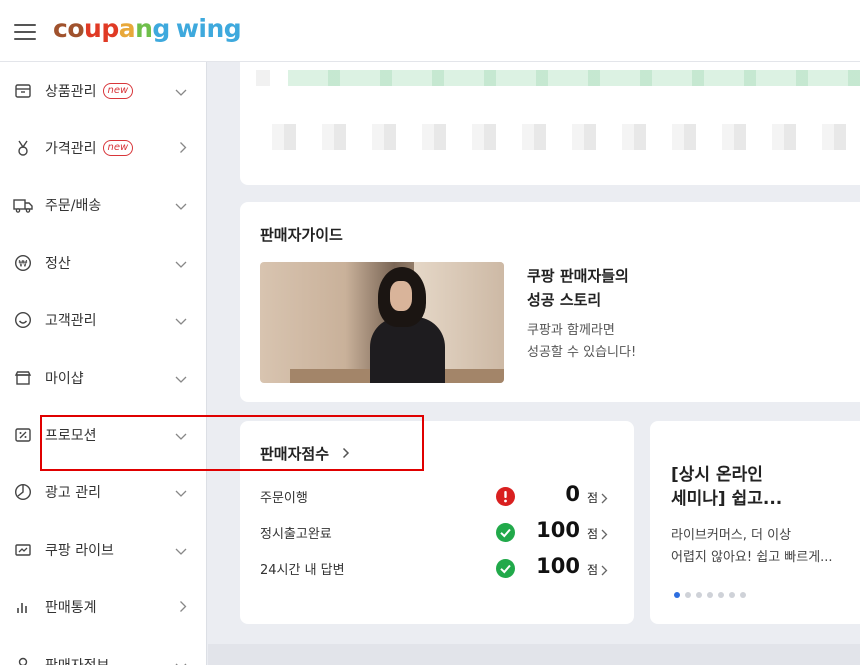 The image size is (860, 665). I want to click on coupang-wing-logo: coupang wing, so click(147, 28).